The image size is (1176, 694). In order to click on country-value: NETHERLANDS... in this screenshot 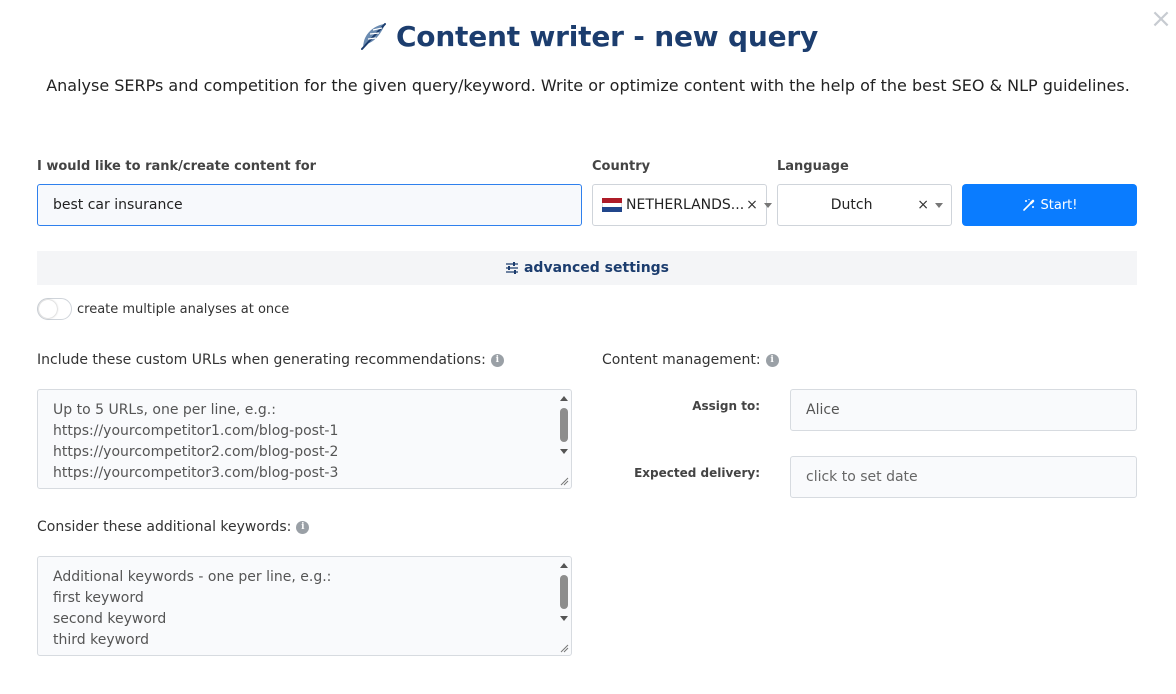, I will do `click(685, 205)`.